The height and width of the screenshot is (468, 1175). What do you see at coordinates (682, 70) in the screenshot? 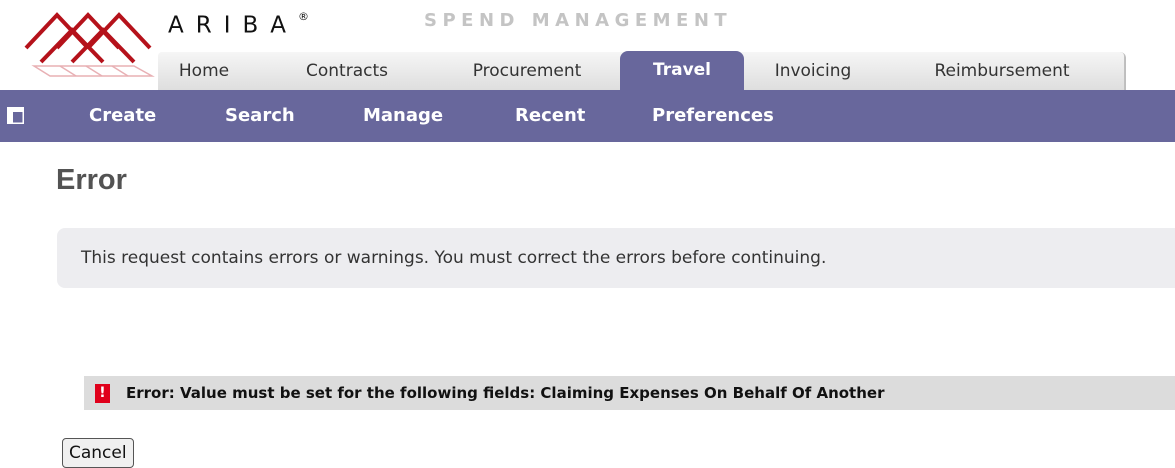
I see `tab-travel: Travel` at bounding box center [682, 70].